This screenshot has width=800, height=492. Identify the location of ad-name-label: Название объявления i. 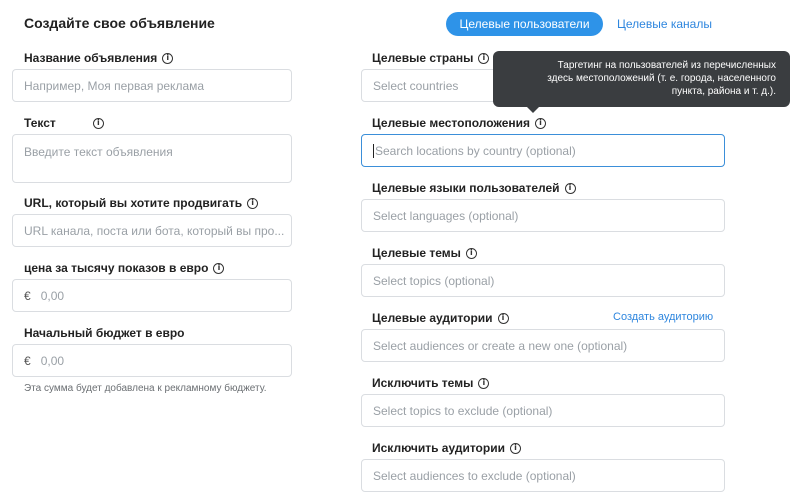
(99, 58).